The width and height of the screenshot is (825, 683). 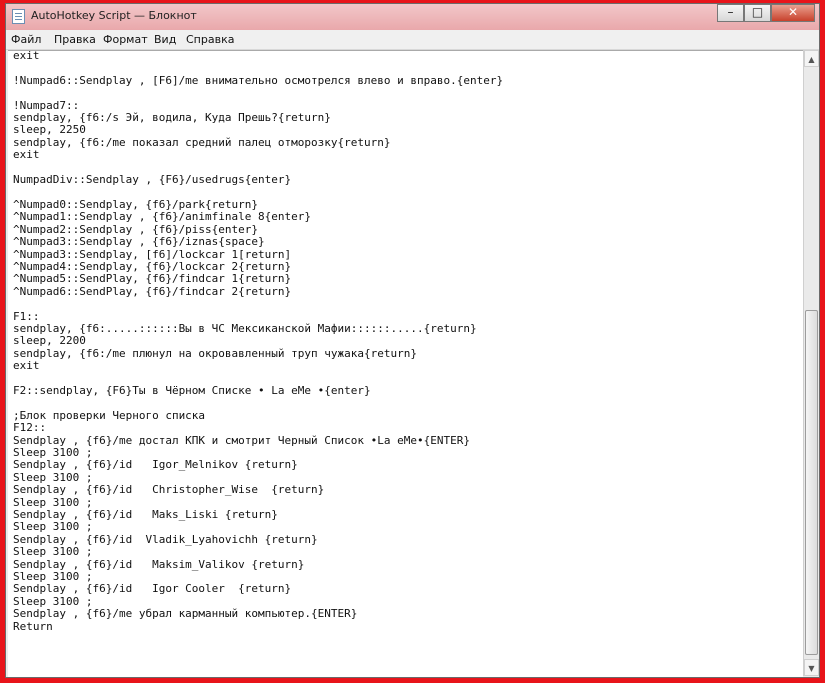 What do you see at coordinates (139, 242) in the screenshot?
I see `code-line: ^Numpad3::Sendplay , {f6}/iznas{space}` at bounding box center [139, 242].